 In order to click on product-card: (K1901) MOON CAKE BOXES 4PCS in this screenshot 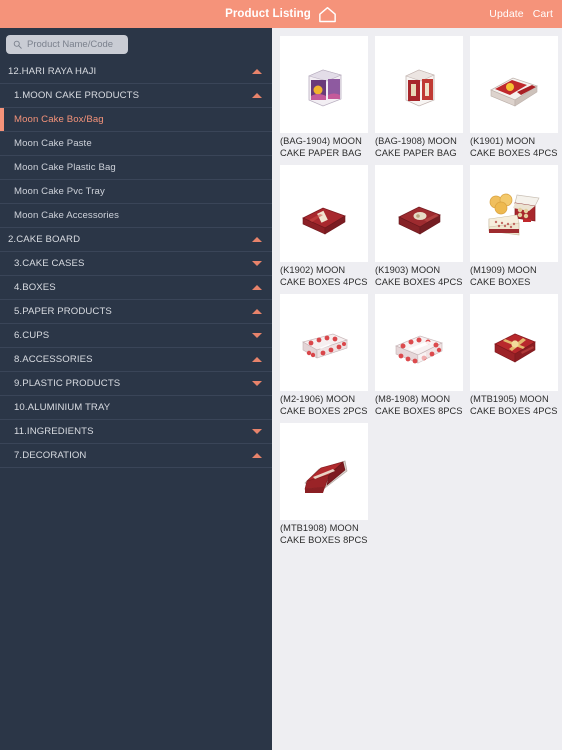, I will do `click(514, 97)`.